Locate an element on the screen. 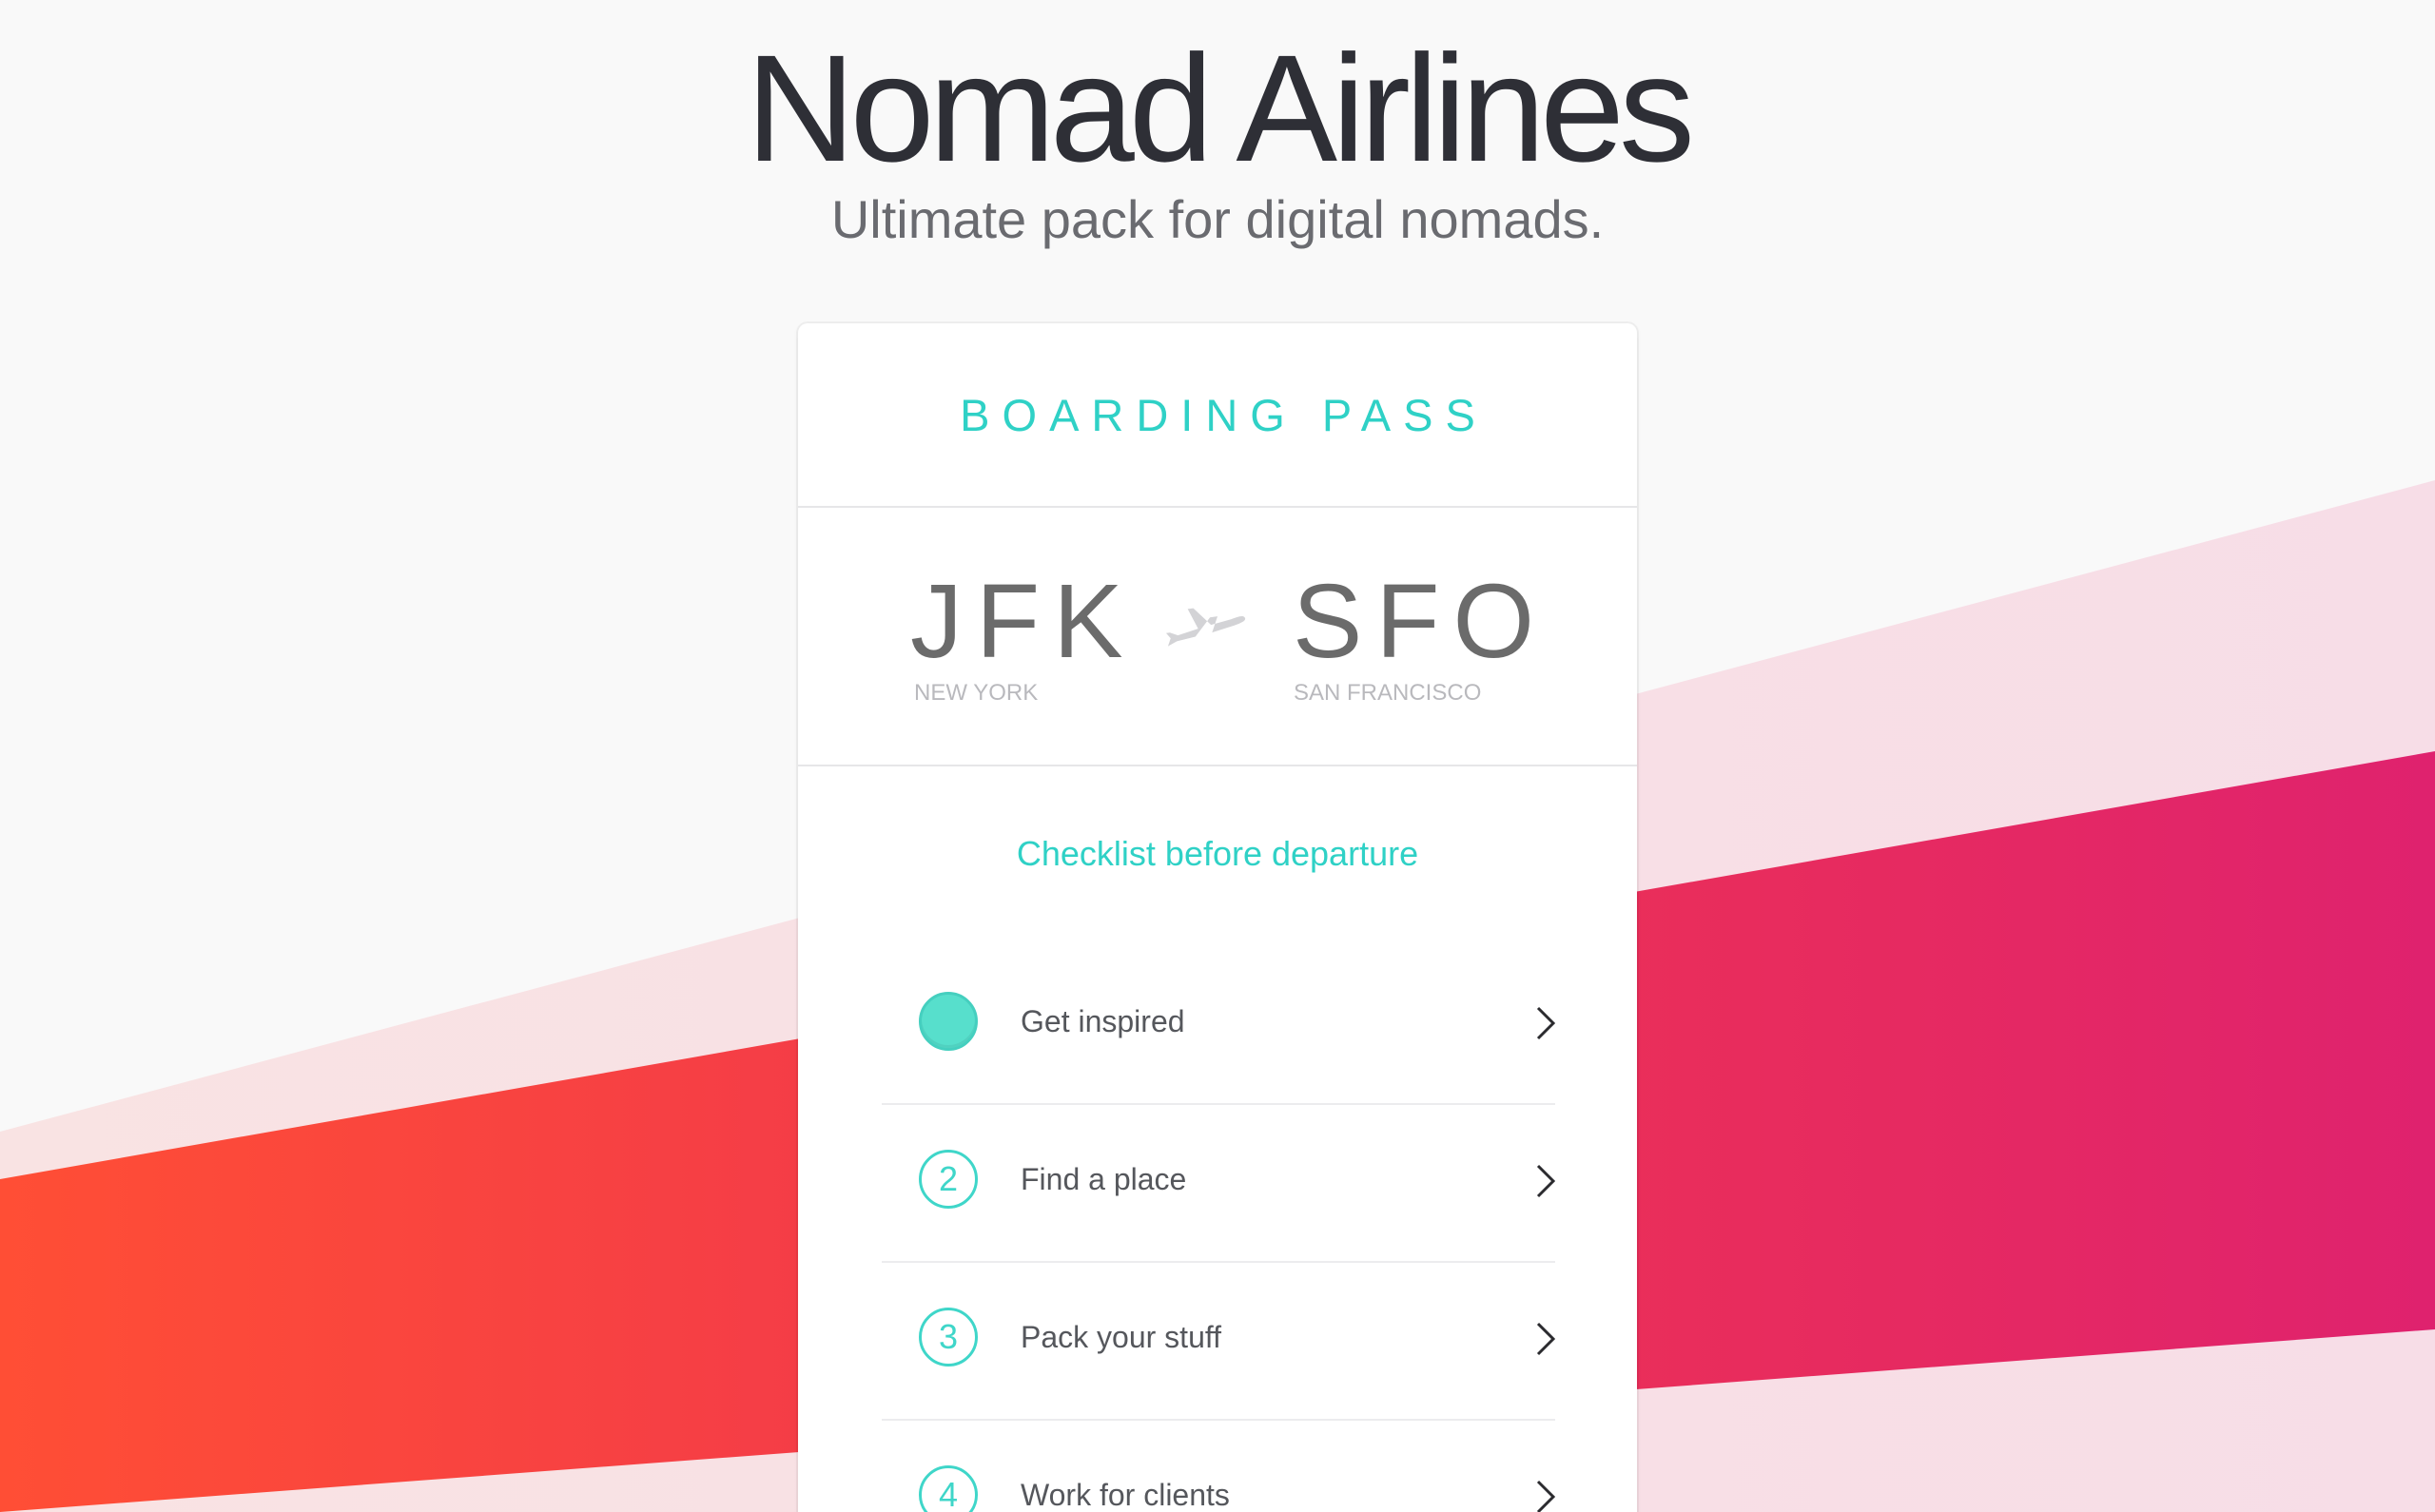 This screenshot has height=1512, width=2435. flight-route: JFK NEW YORK SFO SAN FRANCISCO is located at coordinates (1217, 637).